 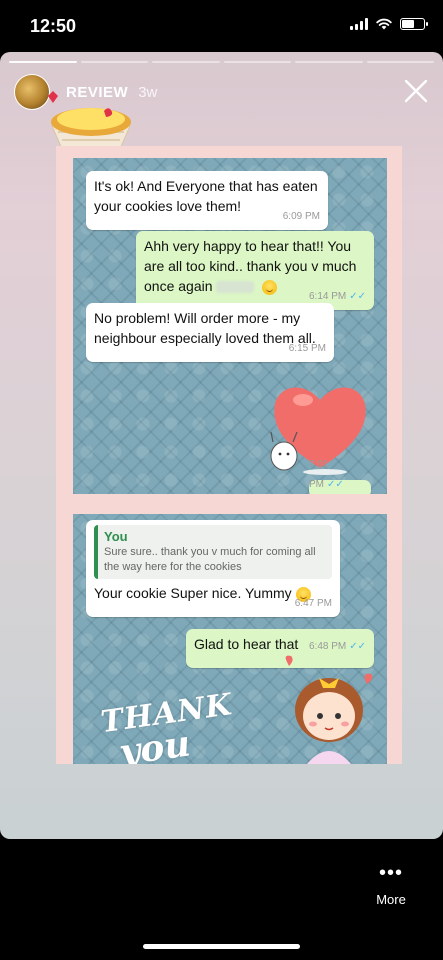 I want to click on home-indicator, so click(x=221, y=946).